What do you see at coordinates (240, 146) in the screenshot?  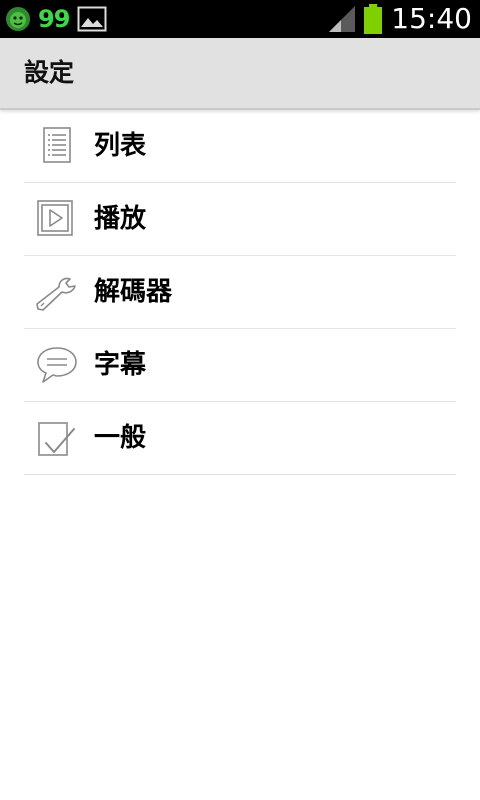 I see `list-item-list: 列表` at bounding box center [240, 146].